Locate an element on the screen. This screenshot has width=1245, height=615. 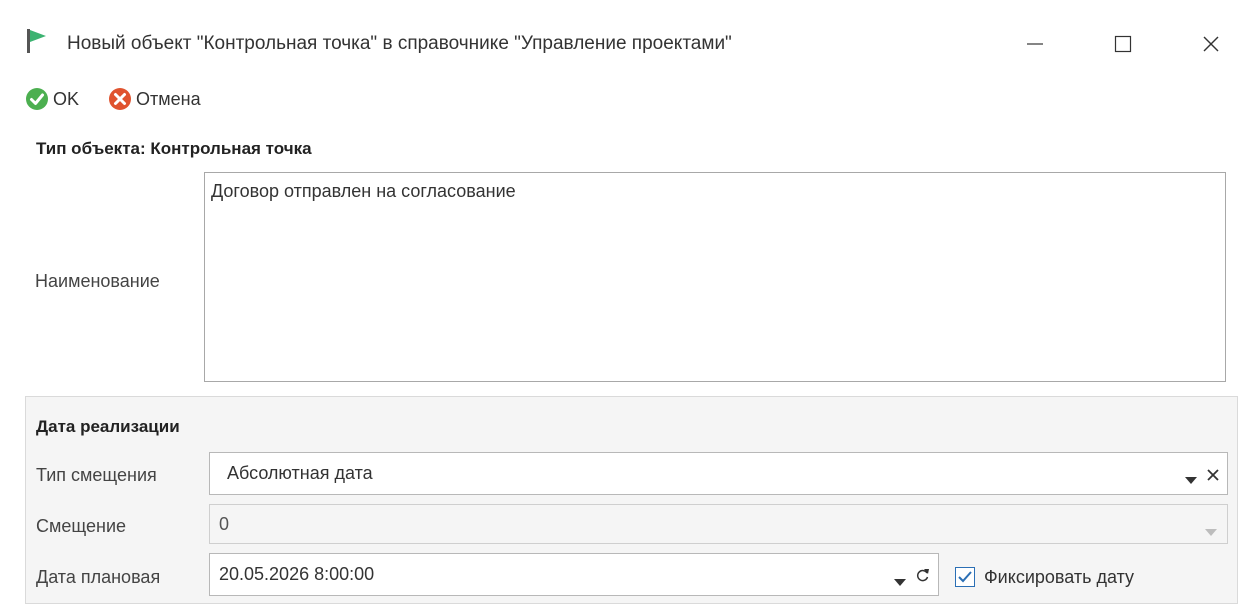
minimize-icon is located at coordinates (1035, 44).